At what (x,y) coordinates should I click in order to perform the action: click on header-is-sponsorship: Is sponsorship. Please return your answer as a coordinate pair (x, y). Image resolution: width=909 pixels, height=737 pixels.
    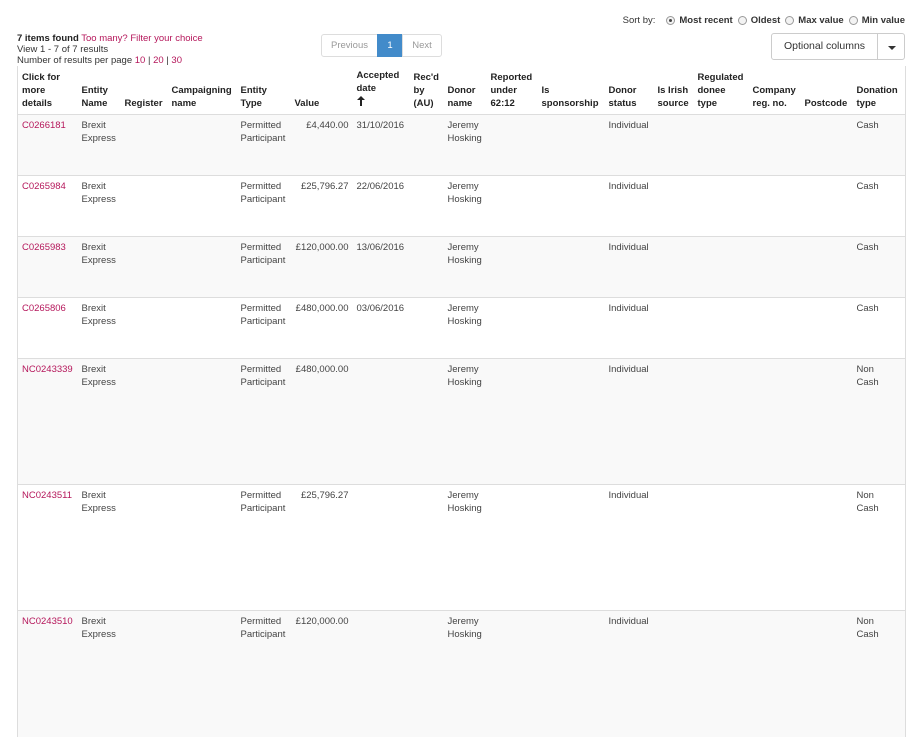
    Looking at the image, I should click on (571, 90).